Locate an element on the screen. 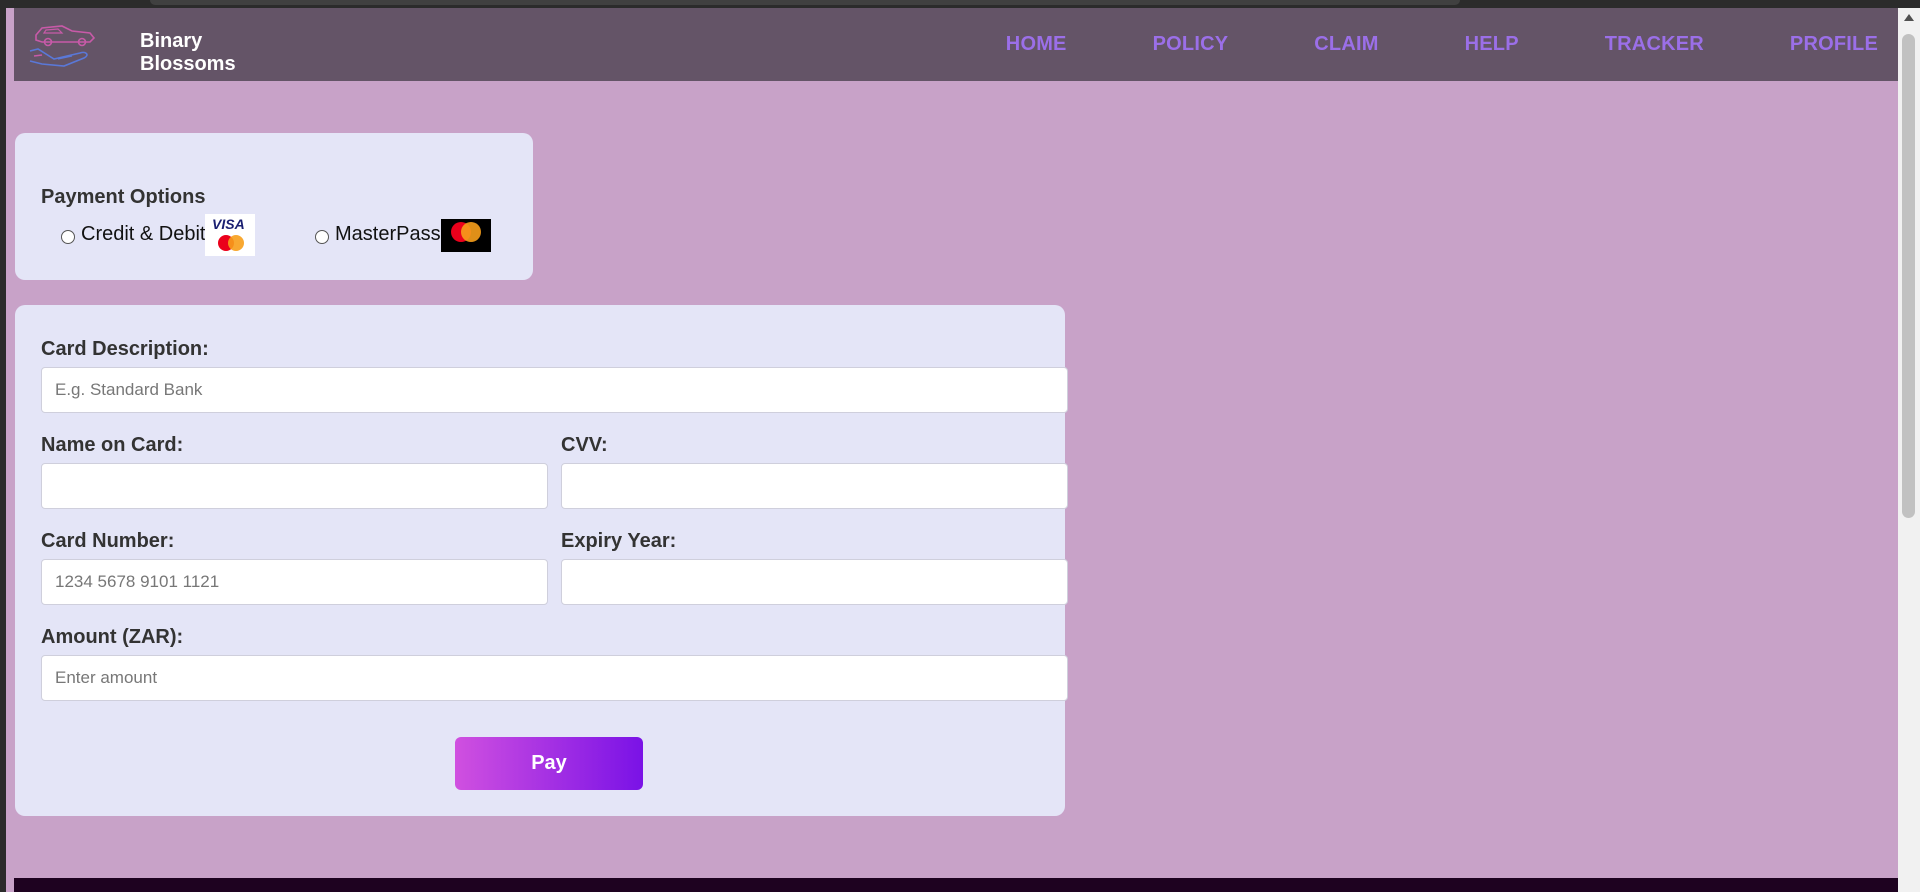 This screenshot has height=892, width=1920. expiry-year-label: Expiry Year: is located at coordinates (619, 541).